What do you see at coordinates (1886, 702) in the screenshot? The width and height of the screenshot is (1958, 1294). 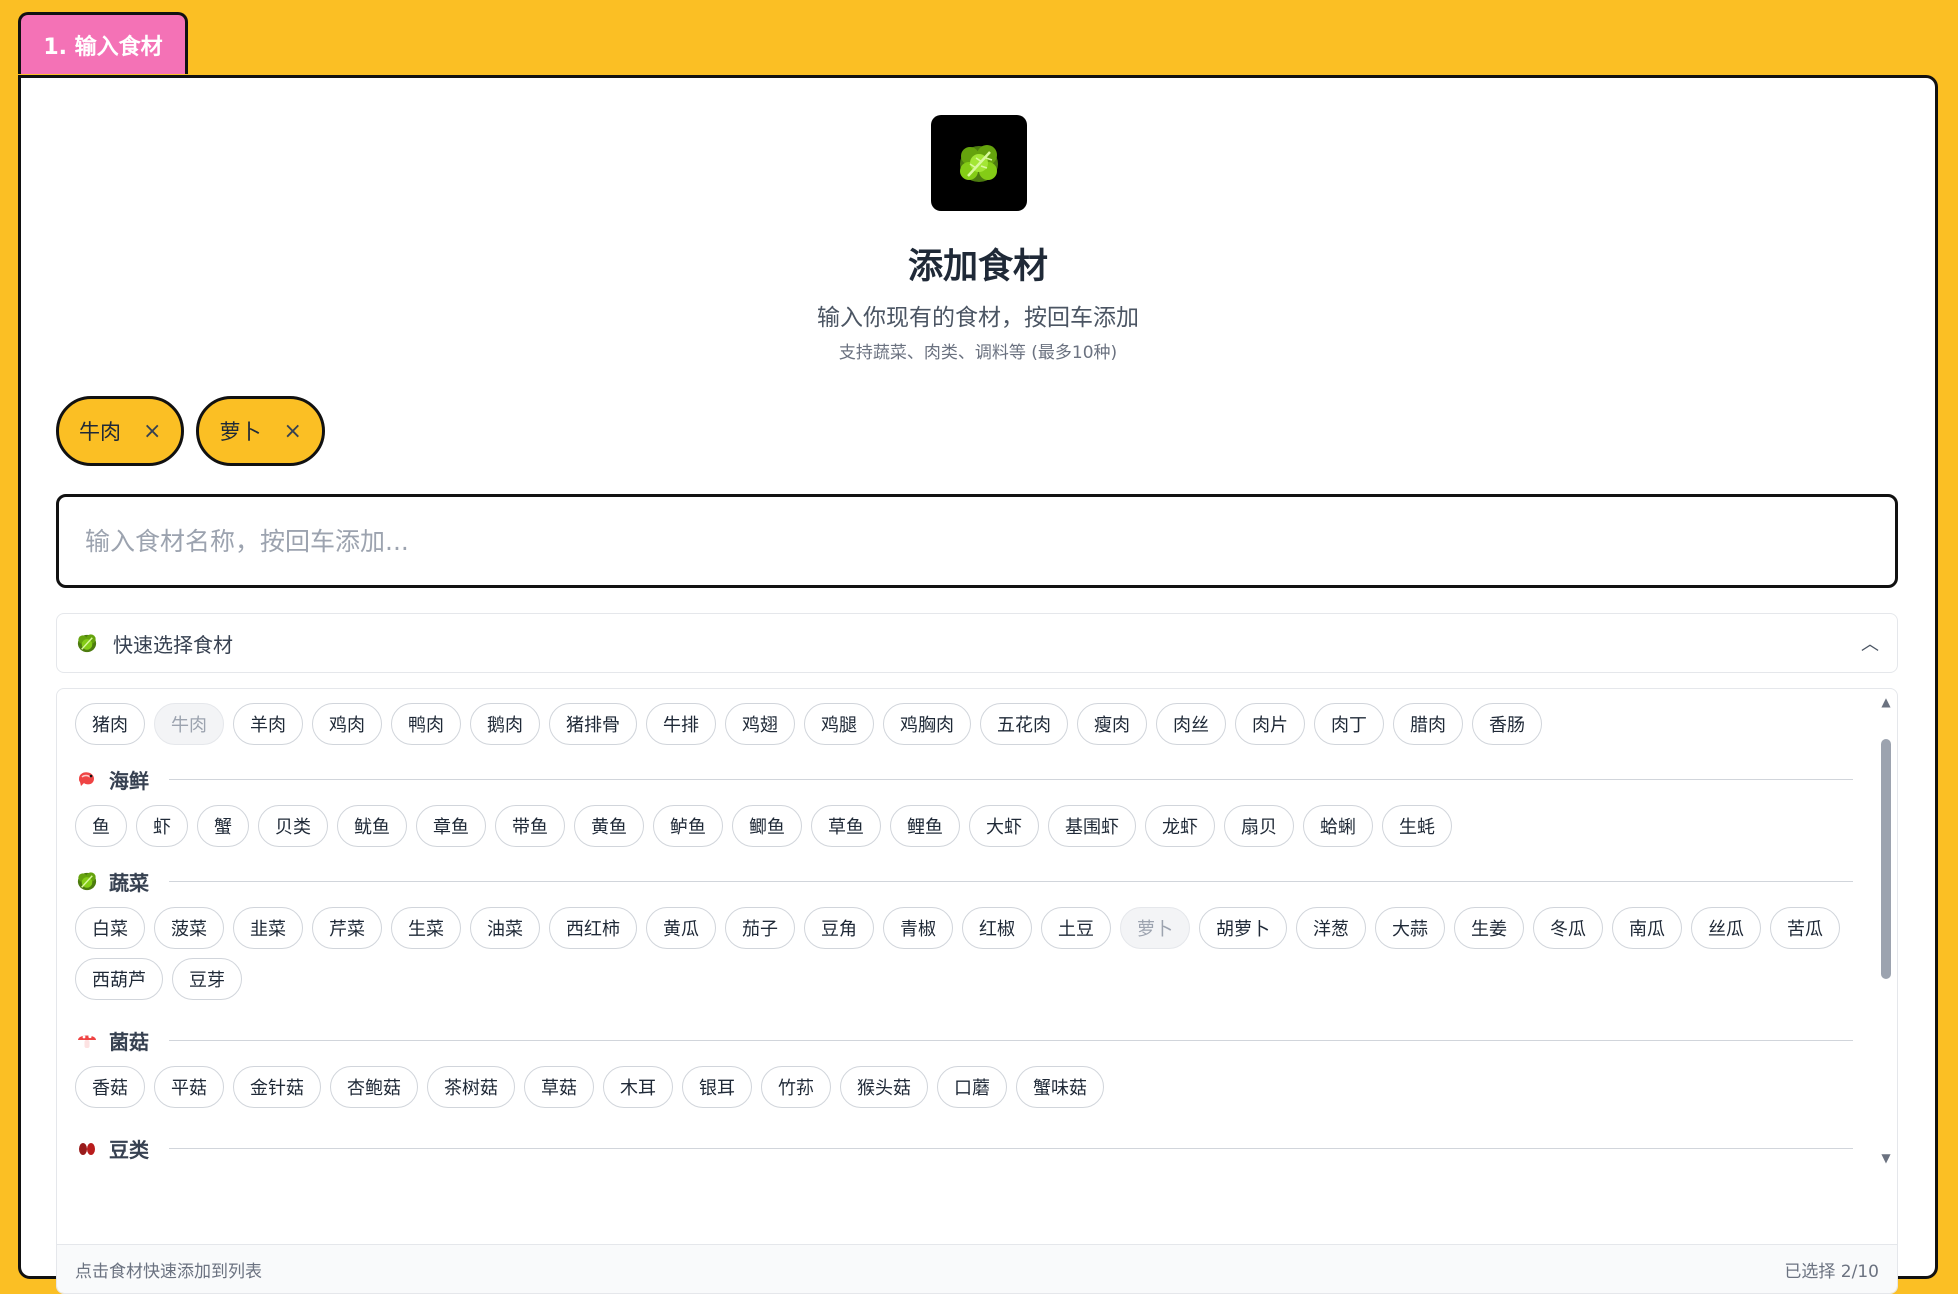 I see `scroll-up-arrow-icon: ▲` at bounding box center [1886, 702].